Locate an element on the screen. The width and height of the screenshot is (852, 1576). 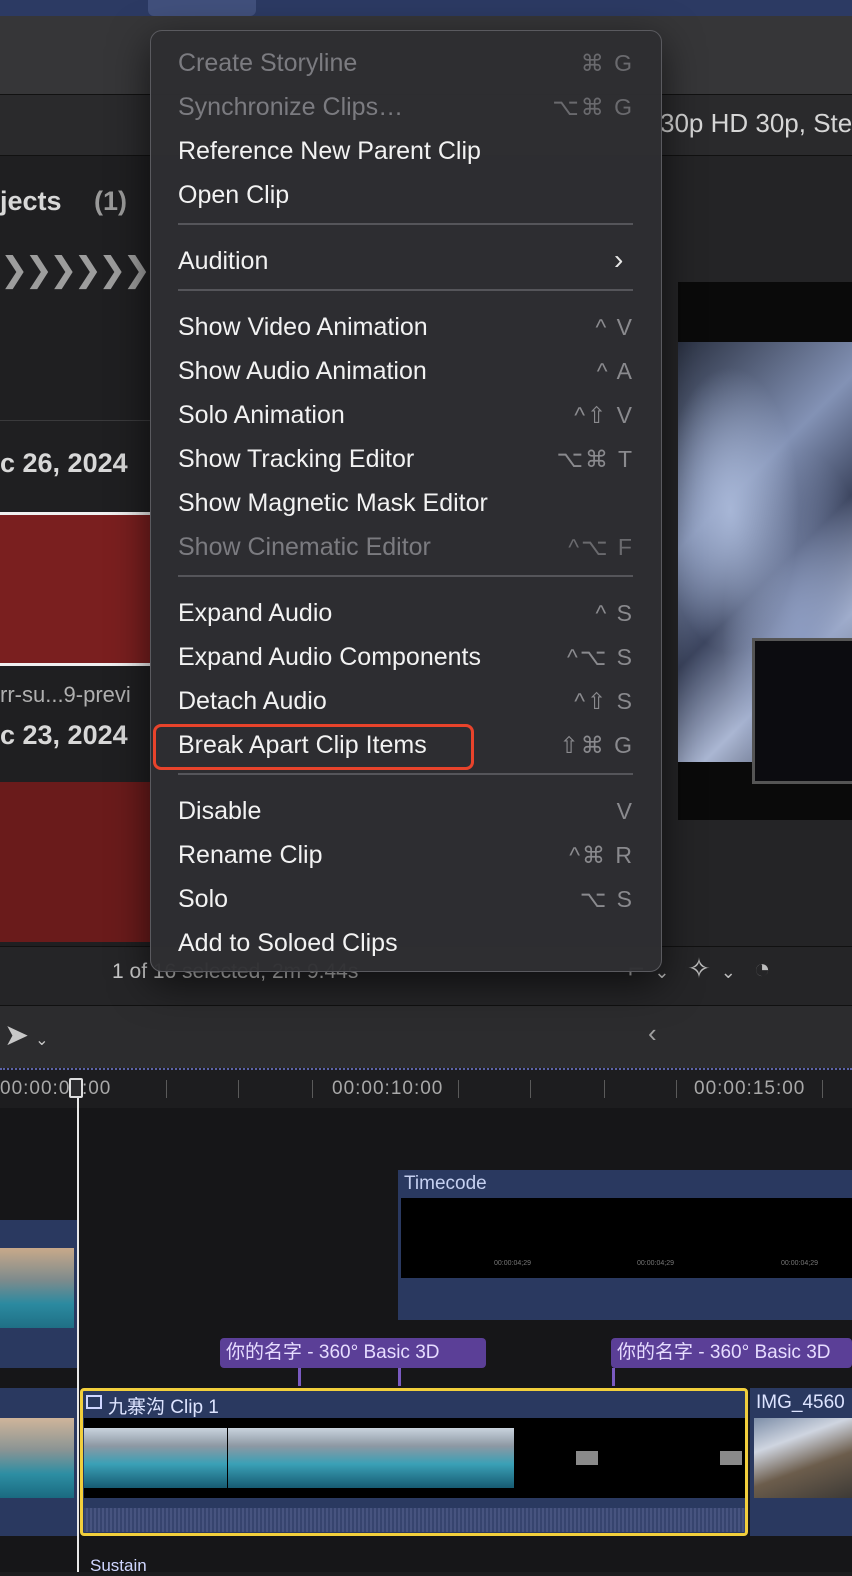
menu-item-reference-new-parent-clip: Reference New Parent Clip is located at coordinates (329, 151).